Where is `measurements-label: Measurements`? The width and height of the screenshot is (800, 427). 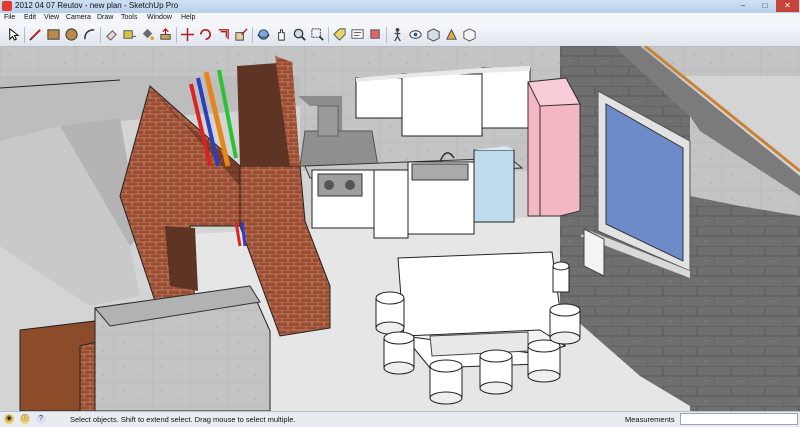
measurements-label: Measurements is located at coordinates (650, 419).